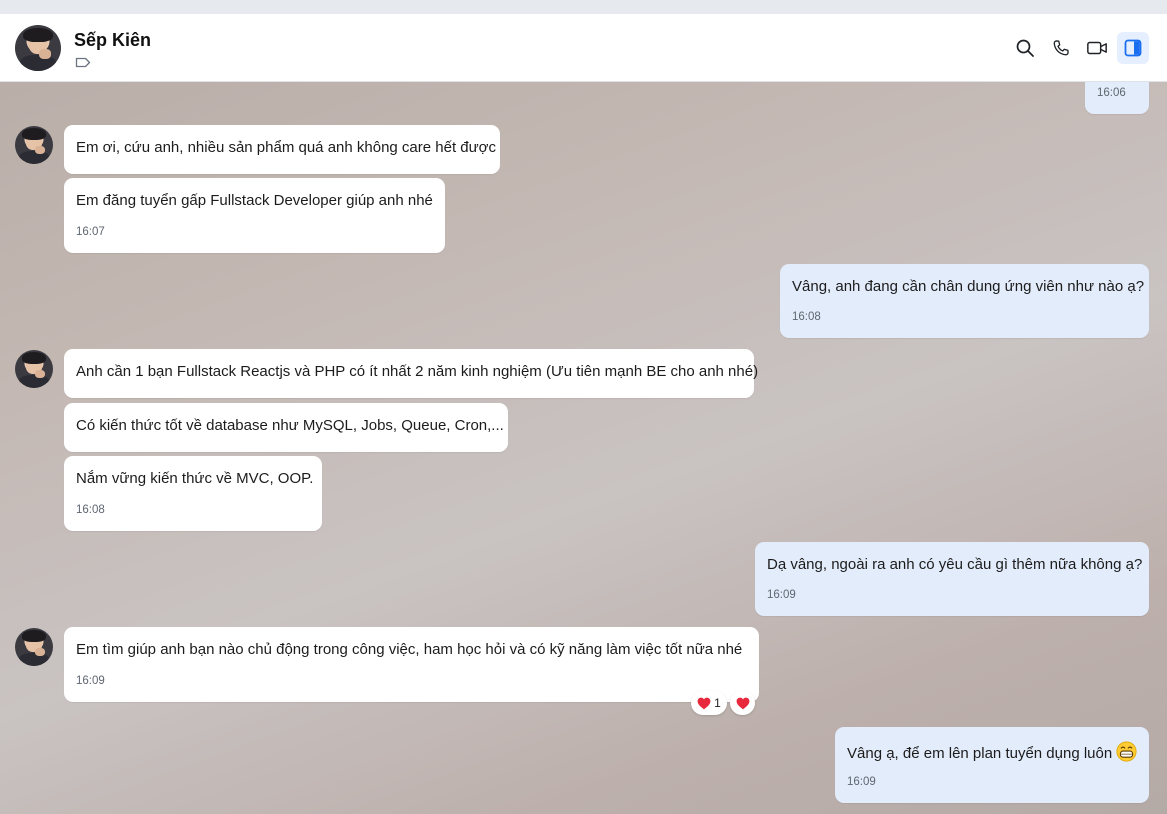 Image resolution: width=1167 pixels, height=814 pixels. Describe the element at coordinates (112, 40) in the screenshot. I see `contact-name: Sếp Kiên` at that location.